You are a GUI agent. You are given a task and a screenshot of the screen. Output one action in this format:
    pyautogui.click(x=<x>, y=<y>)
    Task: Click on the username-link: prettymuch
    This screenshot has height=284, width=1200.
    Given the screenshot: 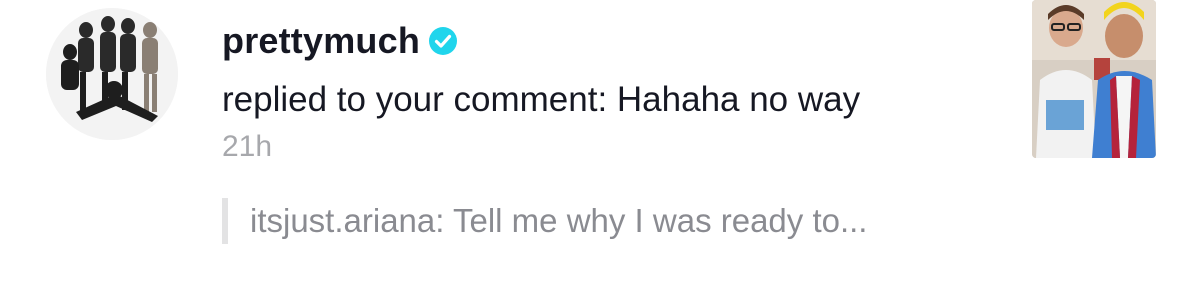 What is the action you would take?
    pyautogui.click(x=321, y=41)
    